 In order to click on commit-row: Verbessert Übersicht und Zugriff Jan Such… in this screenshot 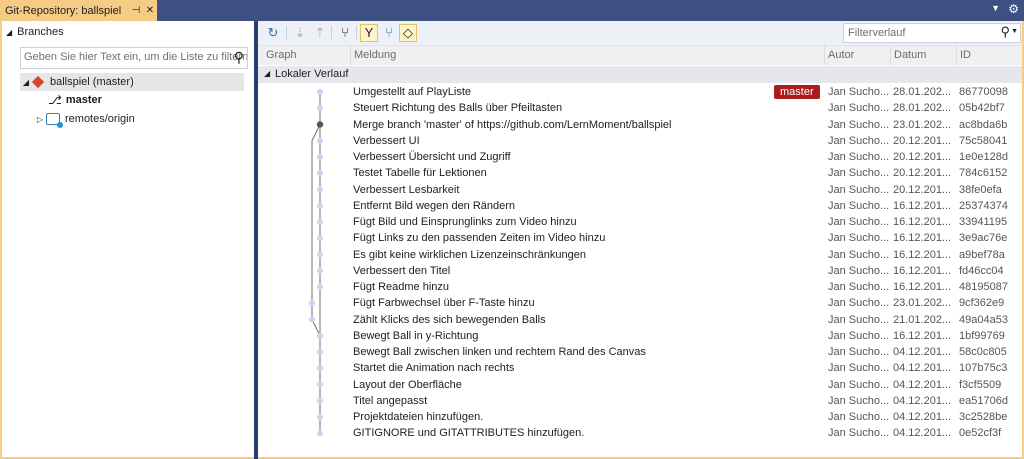, I will do `click(640, 157)`.